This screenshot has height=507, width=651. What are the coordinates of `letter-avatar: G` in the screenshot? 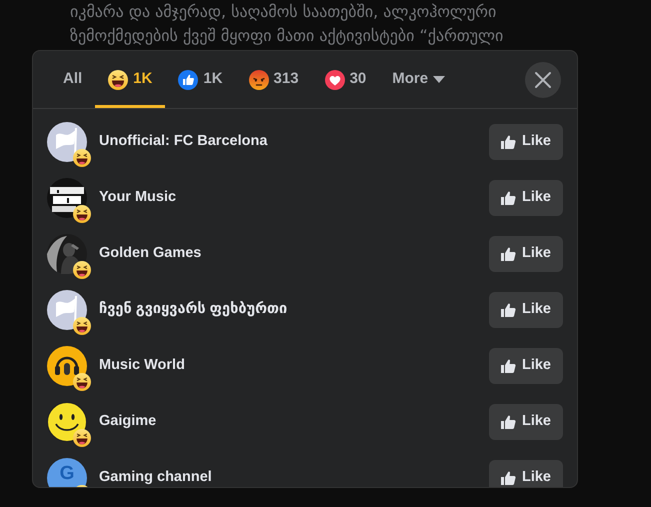 It's located at (67, 472).